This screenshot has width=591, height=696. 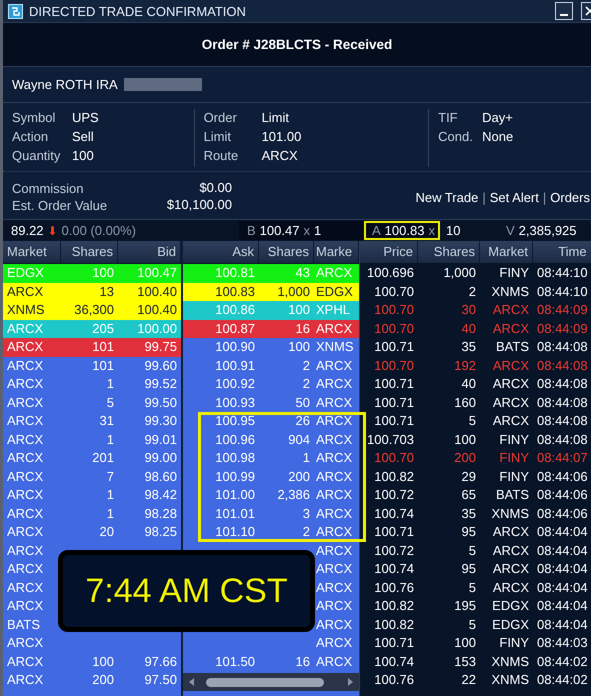 I want to click on trade-shares: 95, so click(x=468, y=532).